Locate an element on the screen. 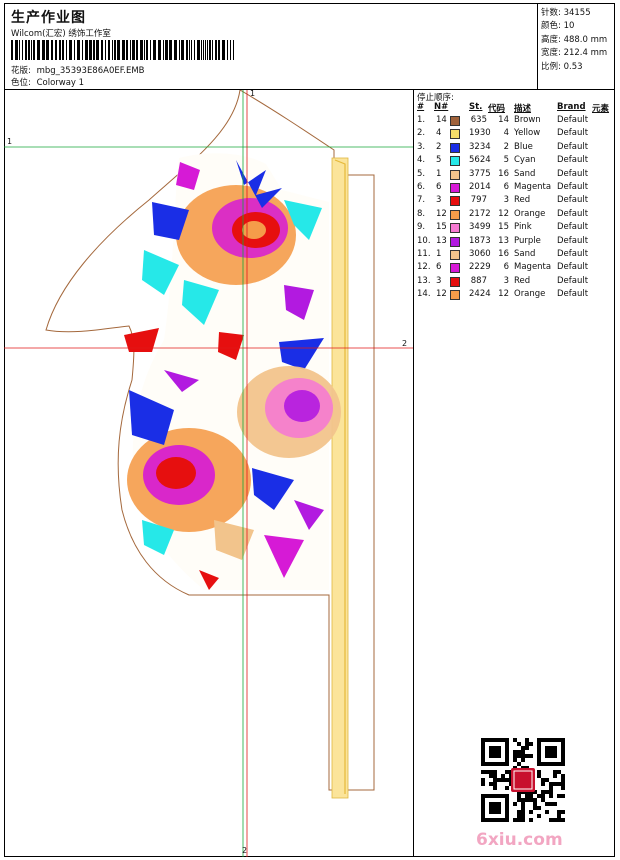 The width and height of the screenshot is (620, 860). barcode-icon is located at coordinates (122, 50).